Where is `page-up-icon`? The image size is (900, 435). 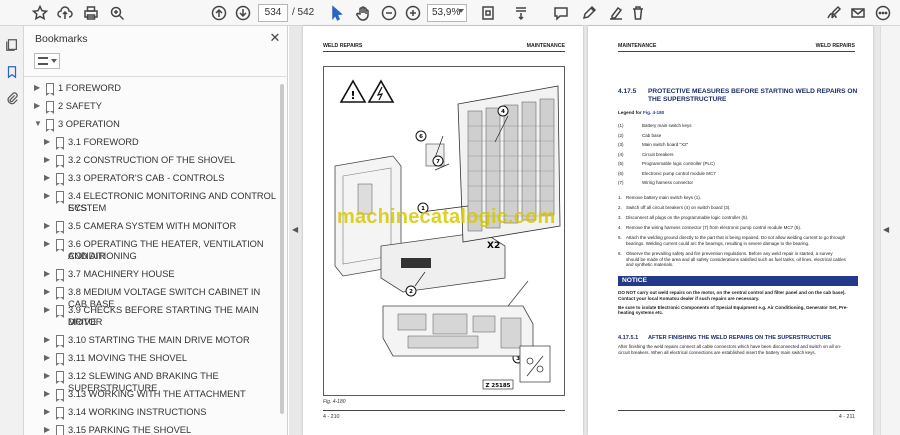 page-up-icon is located at coordinates (219, 13).